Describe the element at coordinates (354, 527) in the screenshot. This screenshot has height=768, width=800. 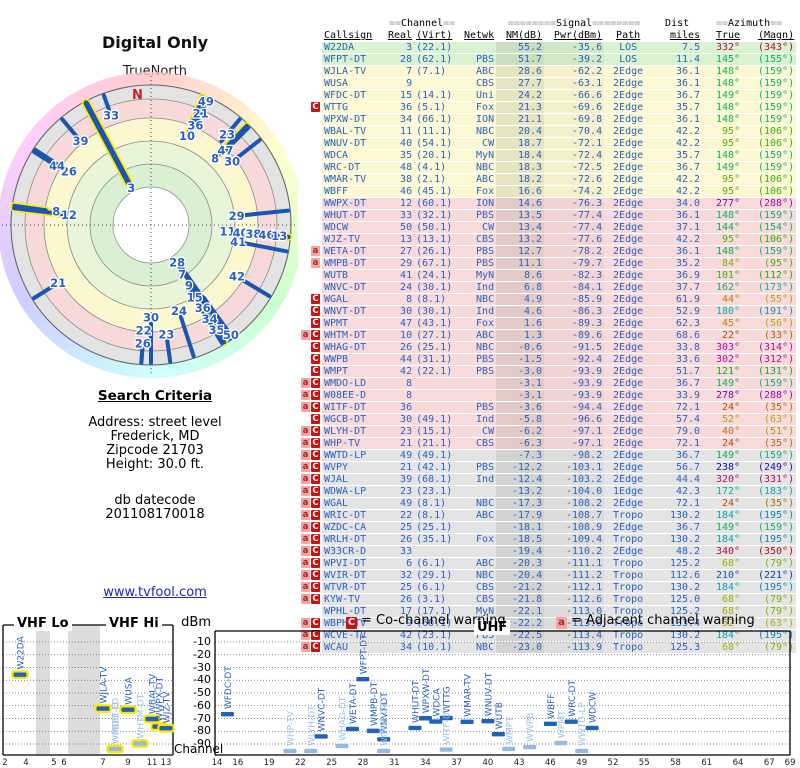
I see `cell-callsign: WZDC-CA` at that location.